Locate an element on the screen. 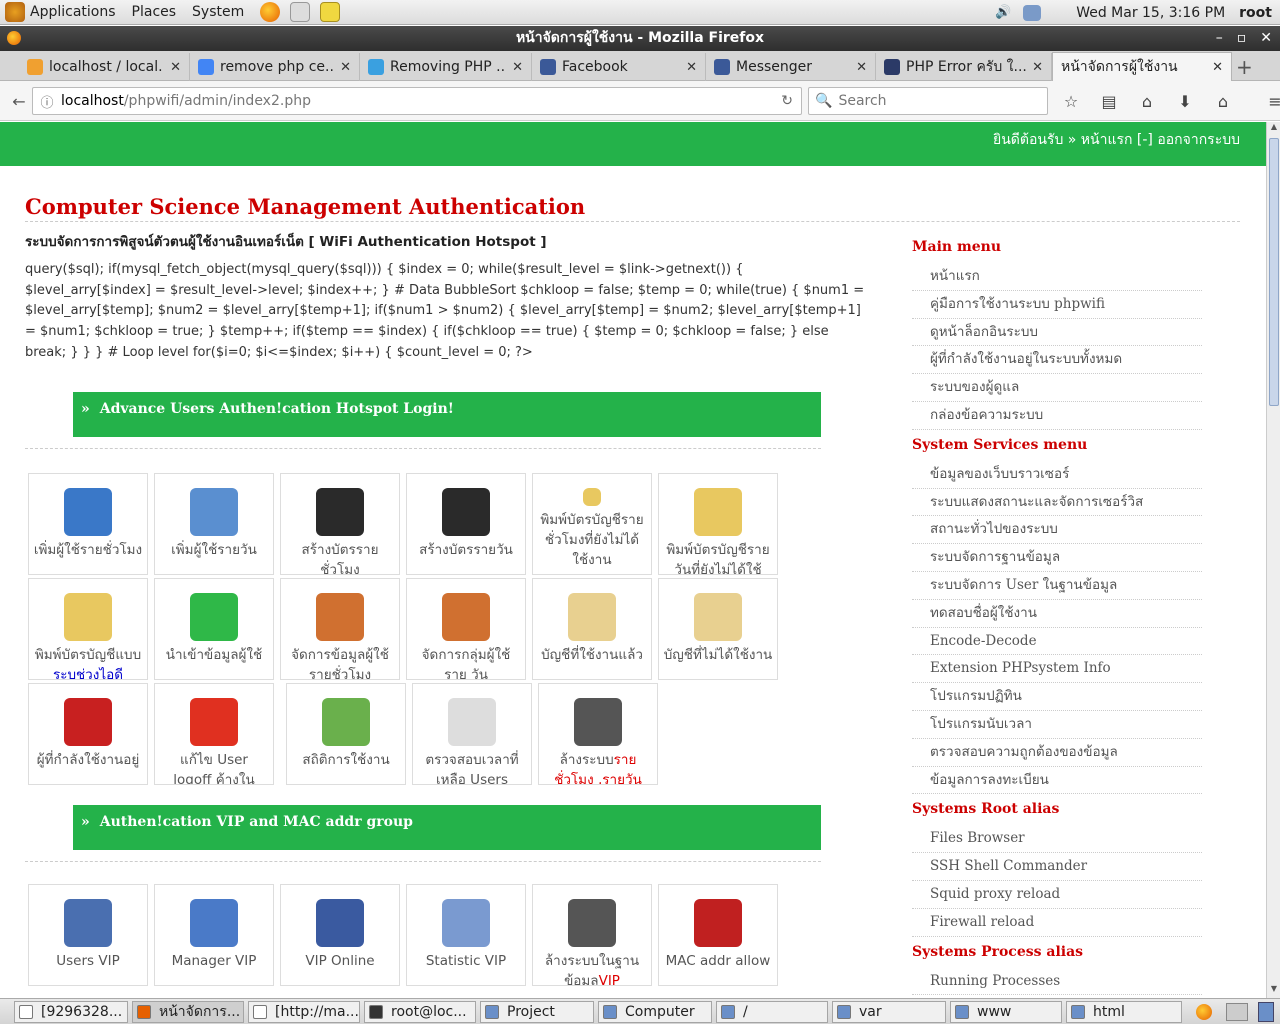 The width and height of the screenshot is (1280, 1024). sidebar-item: ตรวจสอบความถูกต้องของข้อมูล is located at coordinates (1057, 753).